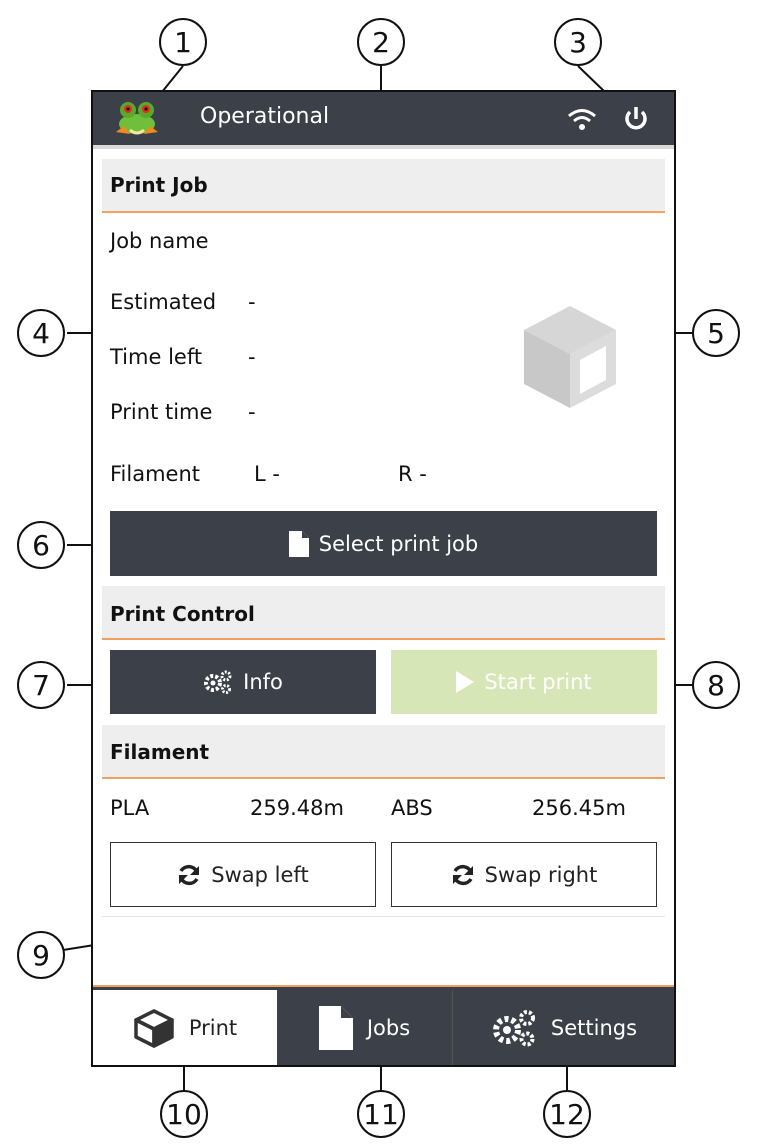 This screenshot has width=758, height=1147. Describe the element at coordinates (183, 42) in the screenshot. I see `callout-1: 1` at that location.